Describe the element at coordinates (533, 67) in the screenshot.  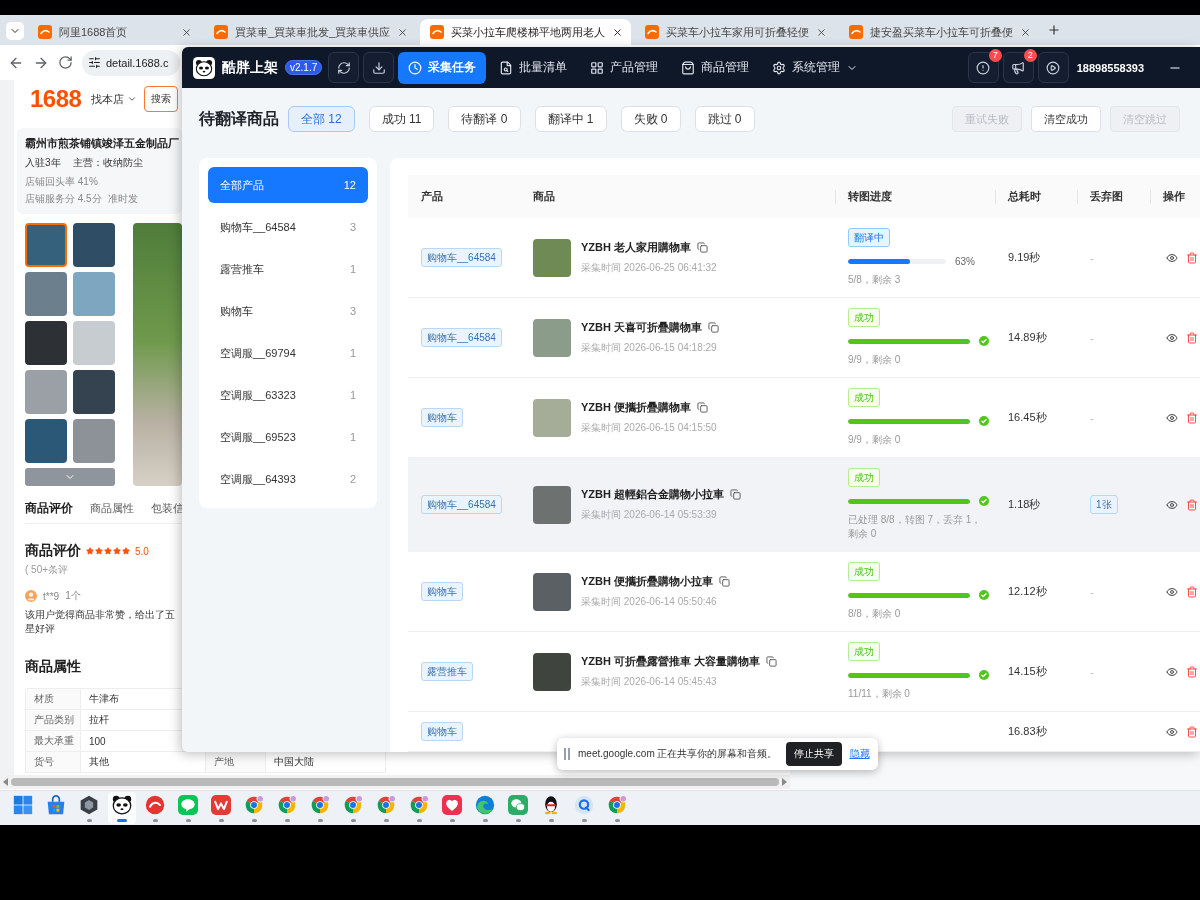
I see `nav-item: 批量清单` at that location.